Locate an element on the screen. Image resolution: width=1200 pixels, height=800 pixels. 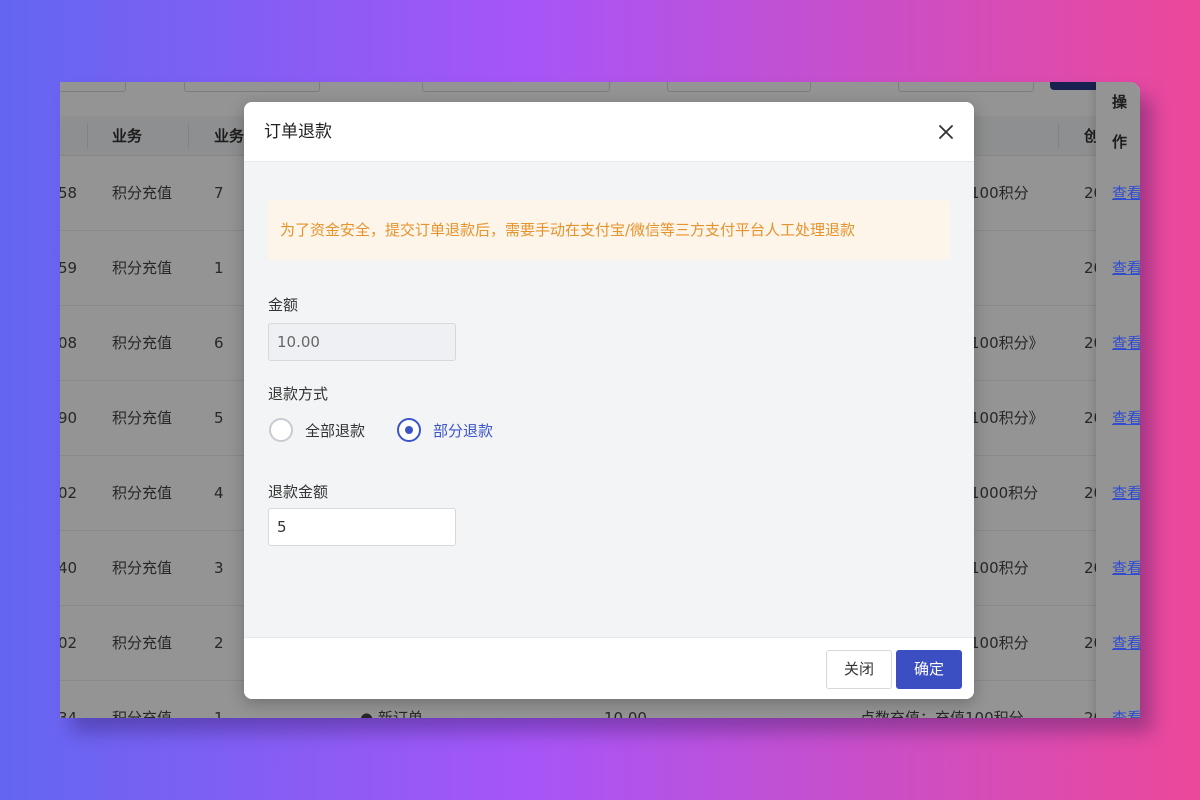
radio-full-refund-label: 全部退款 is located at coordinates (335, 430).